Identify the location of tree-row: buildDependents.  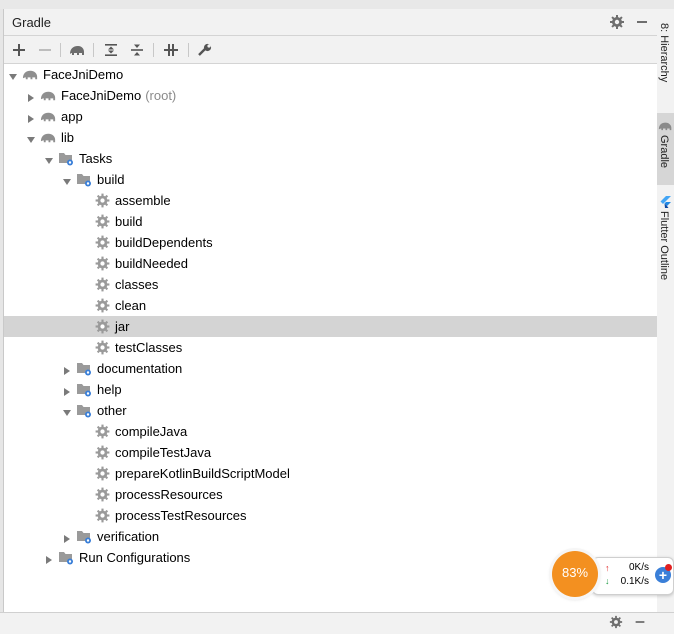
(331, 242).